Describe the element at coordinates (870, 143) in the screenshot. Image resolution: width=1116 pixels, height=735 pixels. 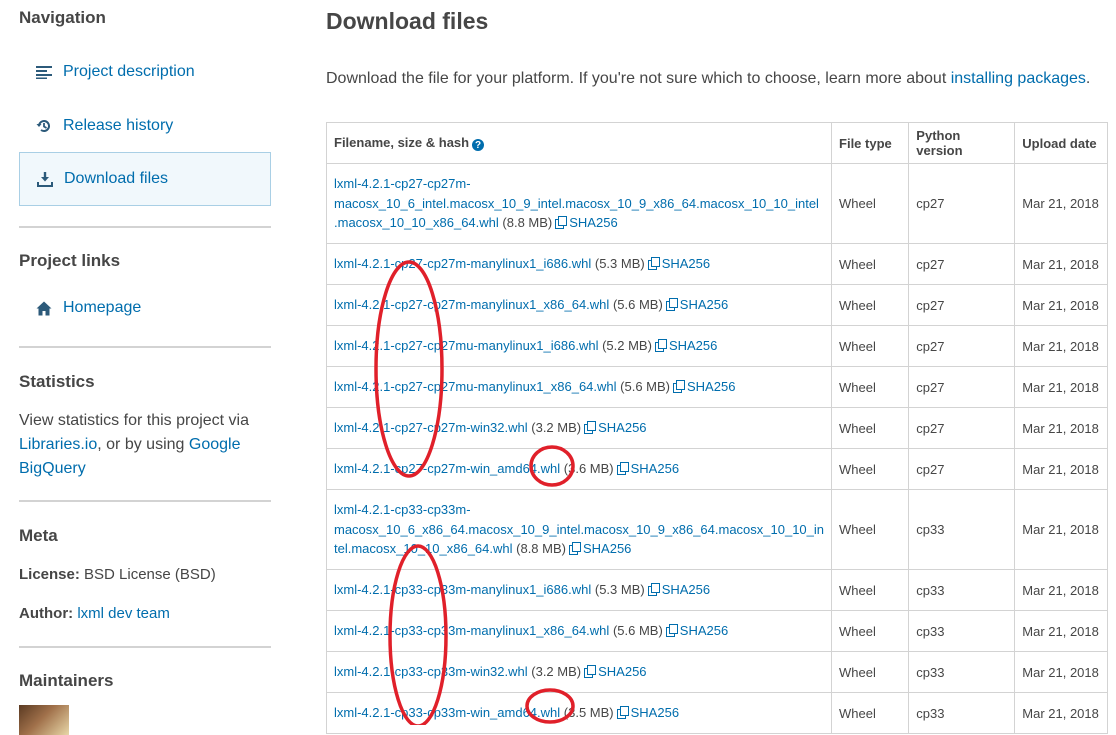
I see `header-file-type: File type` at that location.